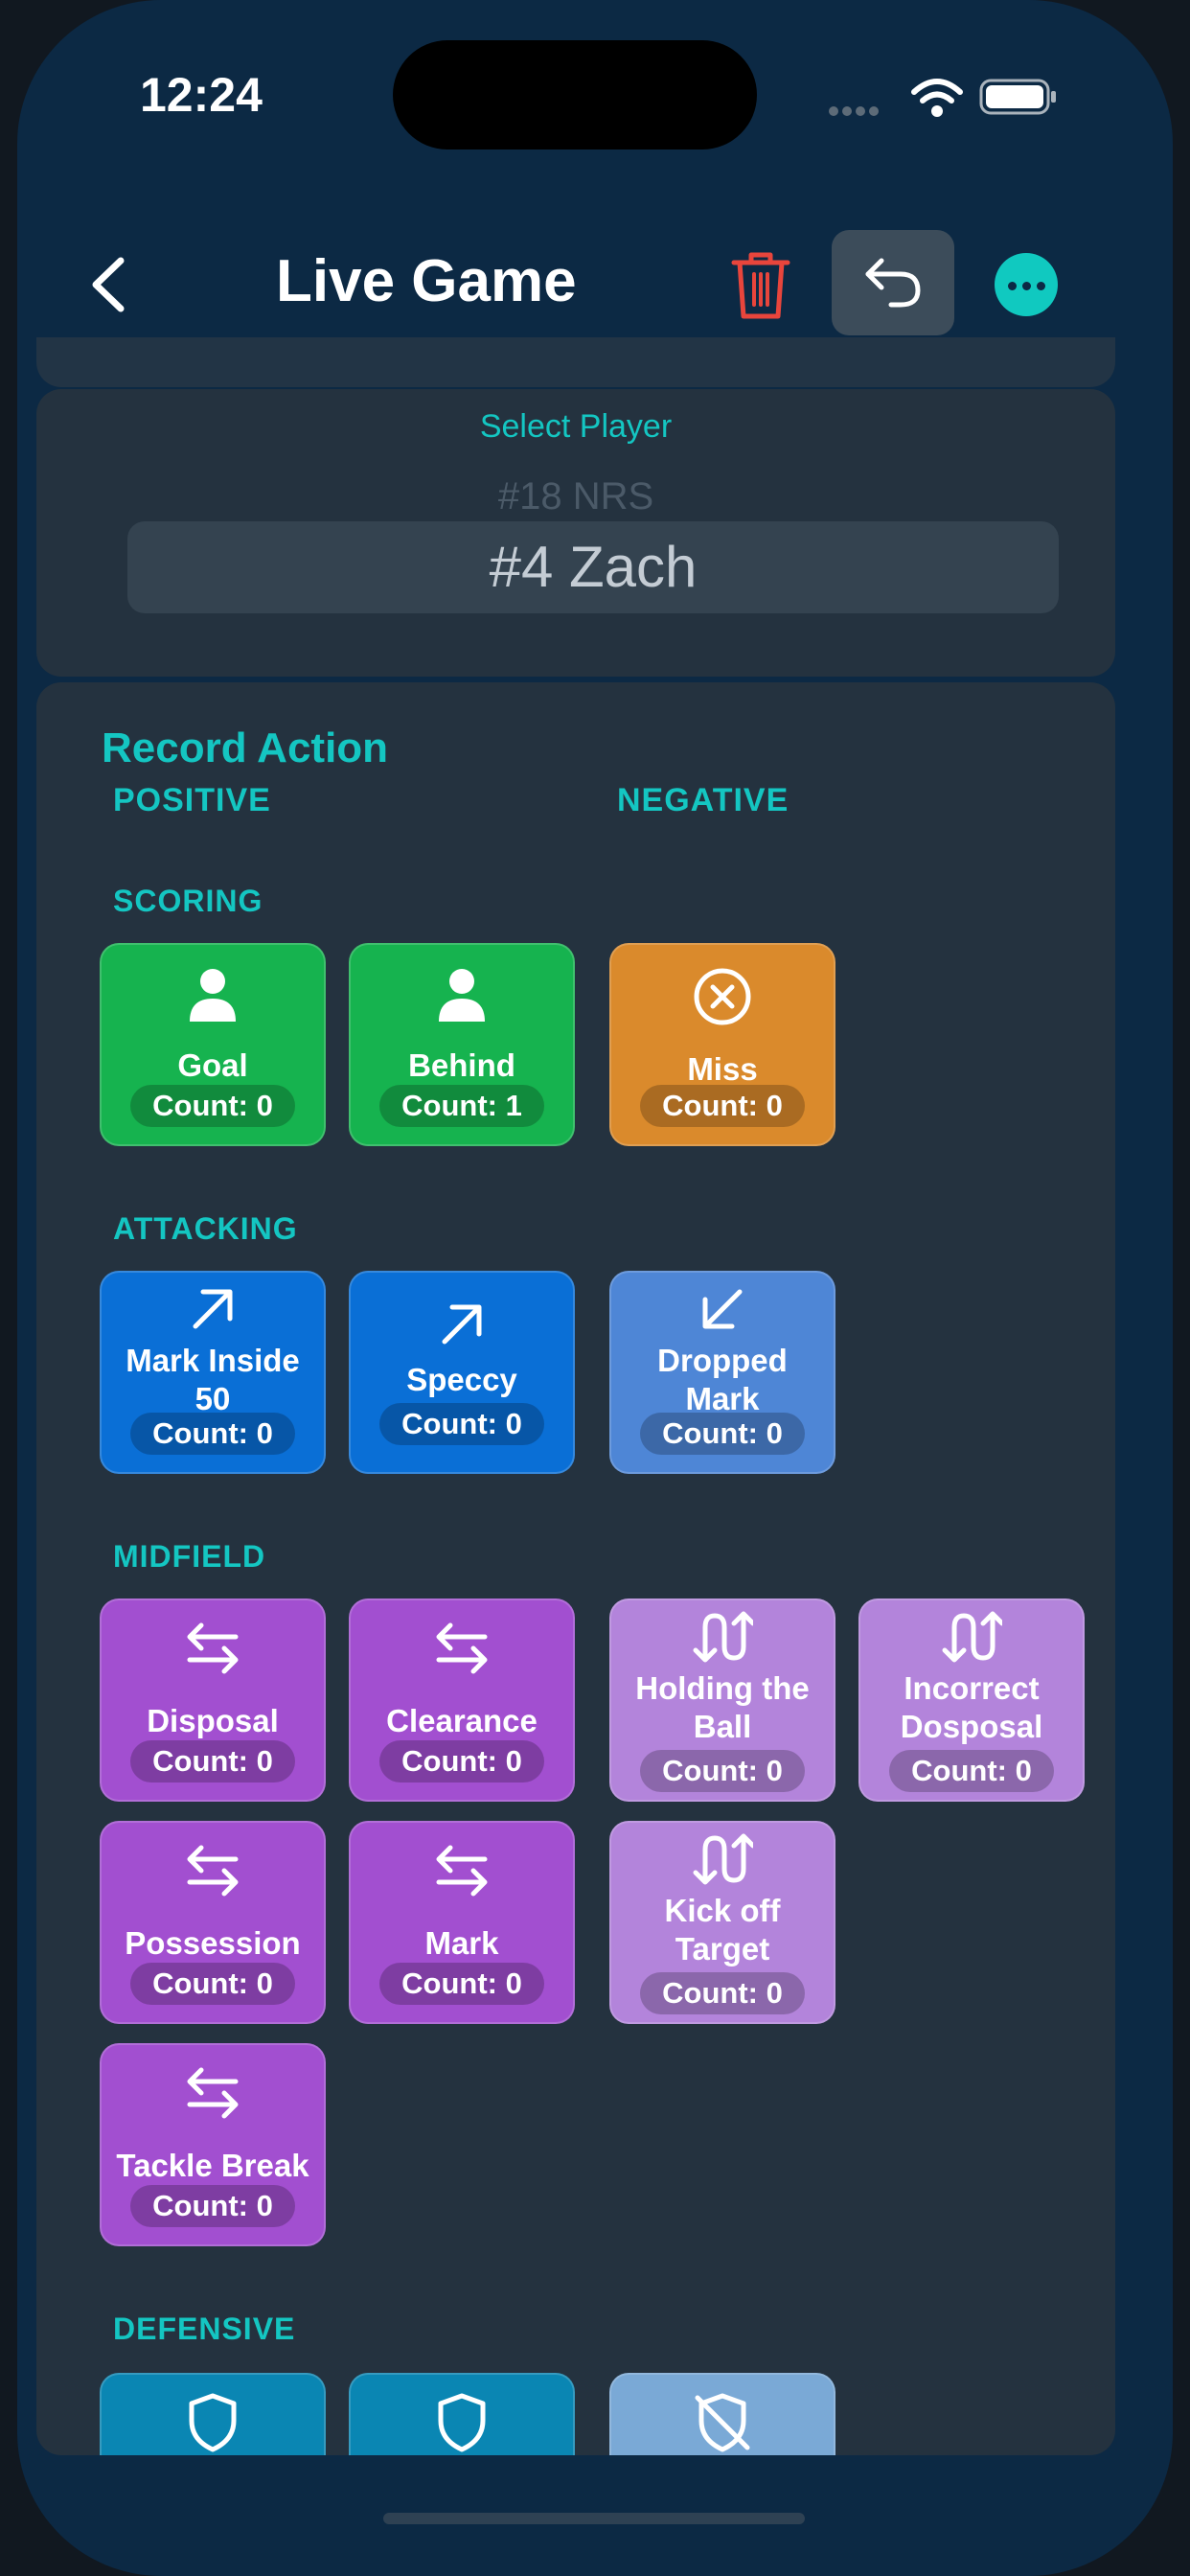 The width and height of the screenshot is (1190, 2576). I want to click on holding-the-ball-label: Holding the Ball, so click(723, 1707).